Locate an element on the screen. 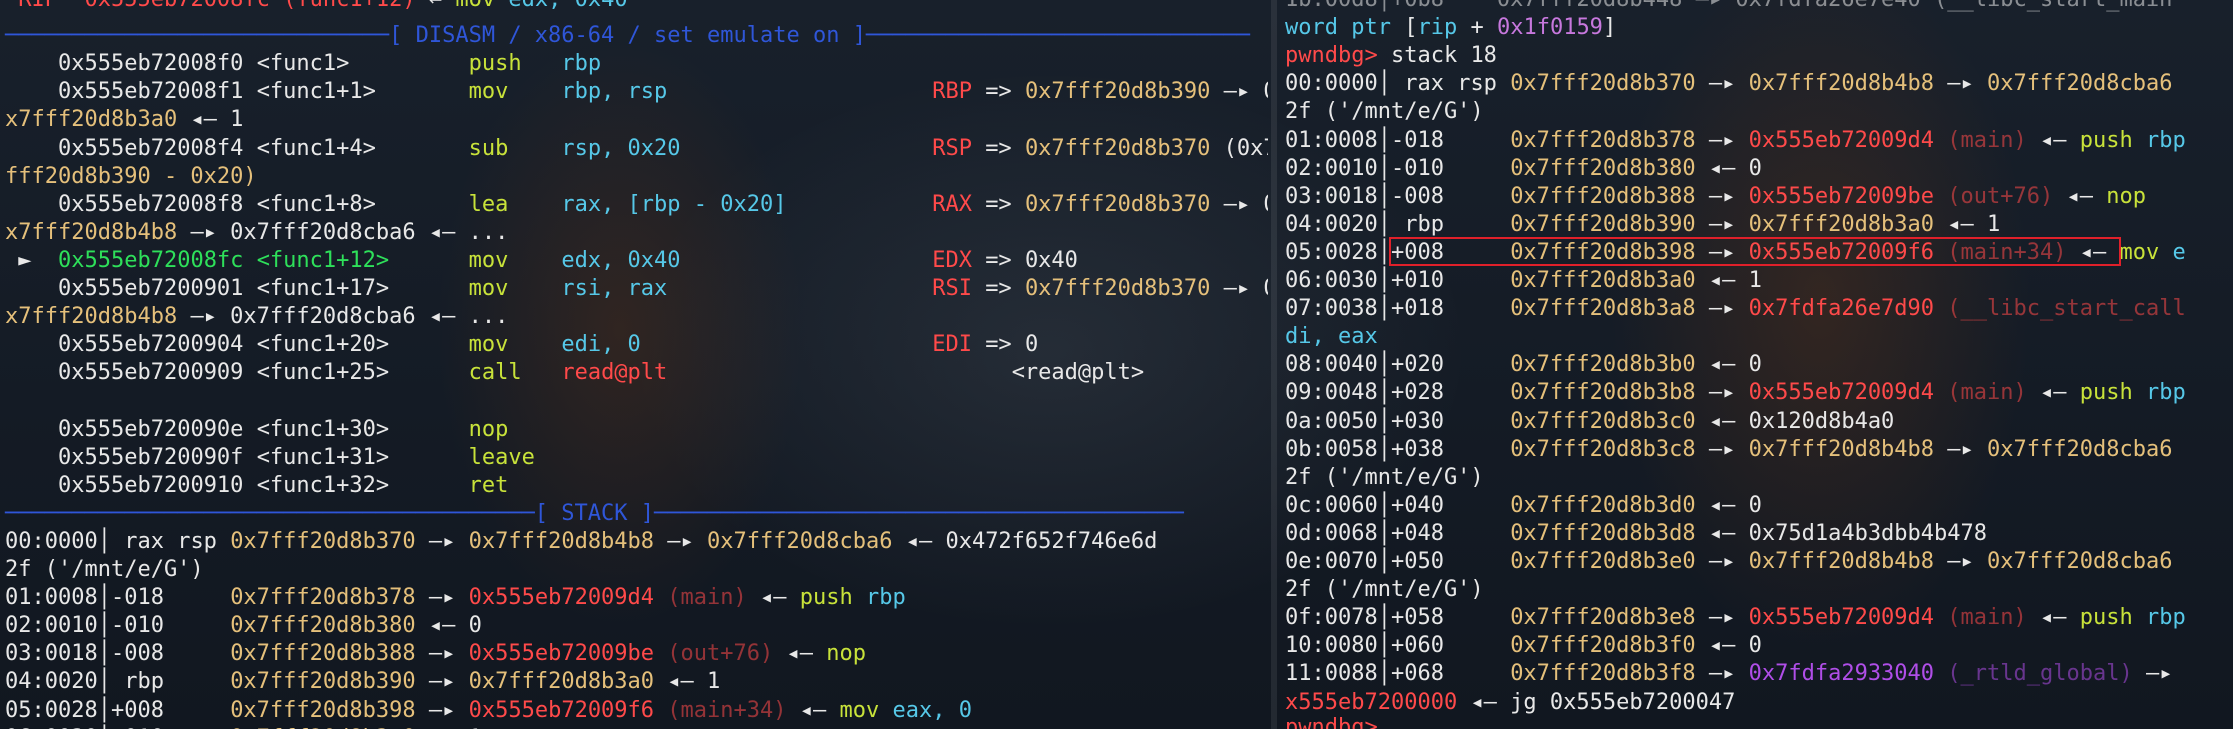  stack-address: 0x7fff20d8b370 is located at coordinates (323, 541).